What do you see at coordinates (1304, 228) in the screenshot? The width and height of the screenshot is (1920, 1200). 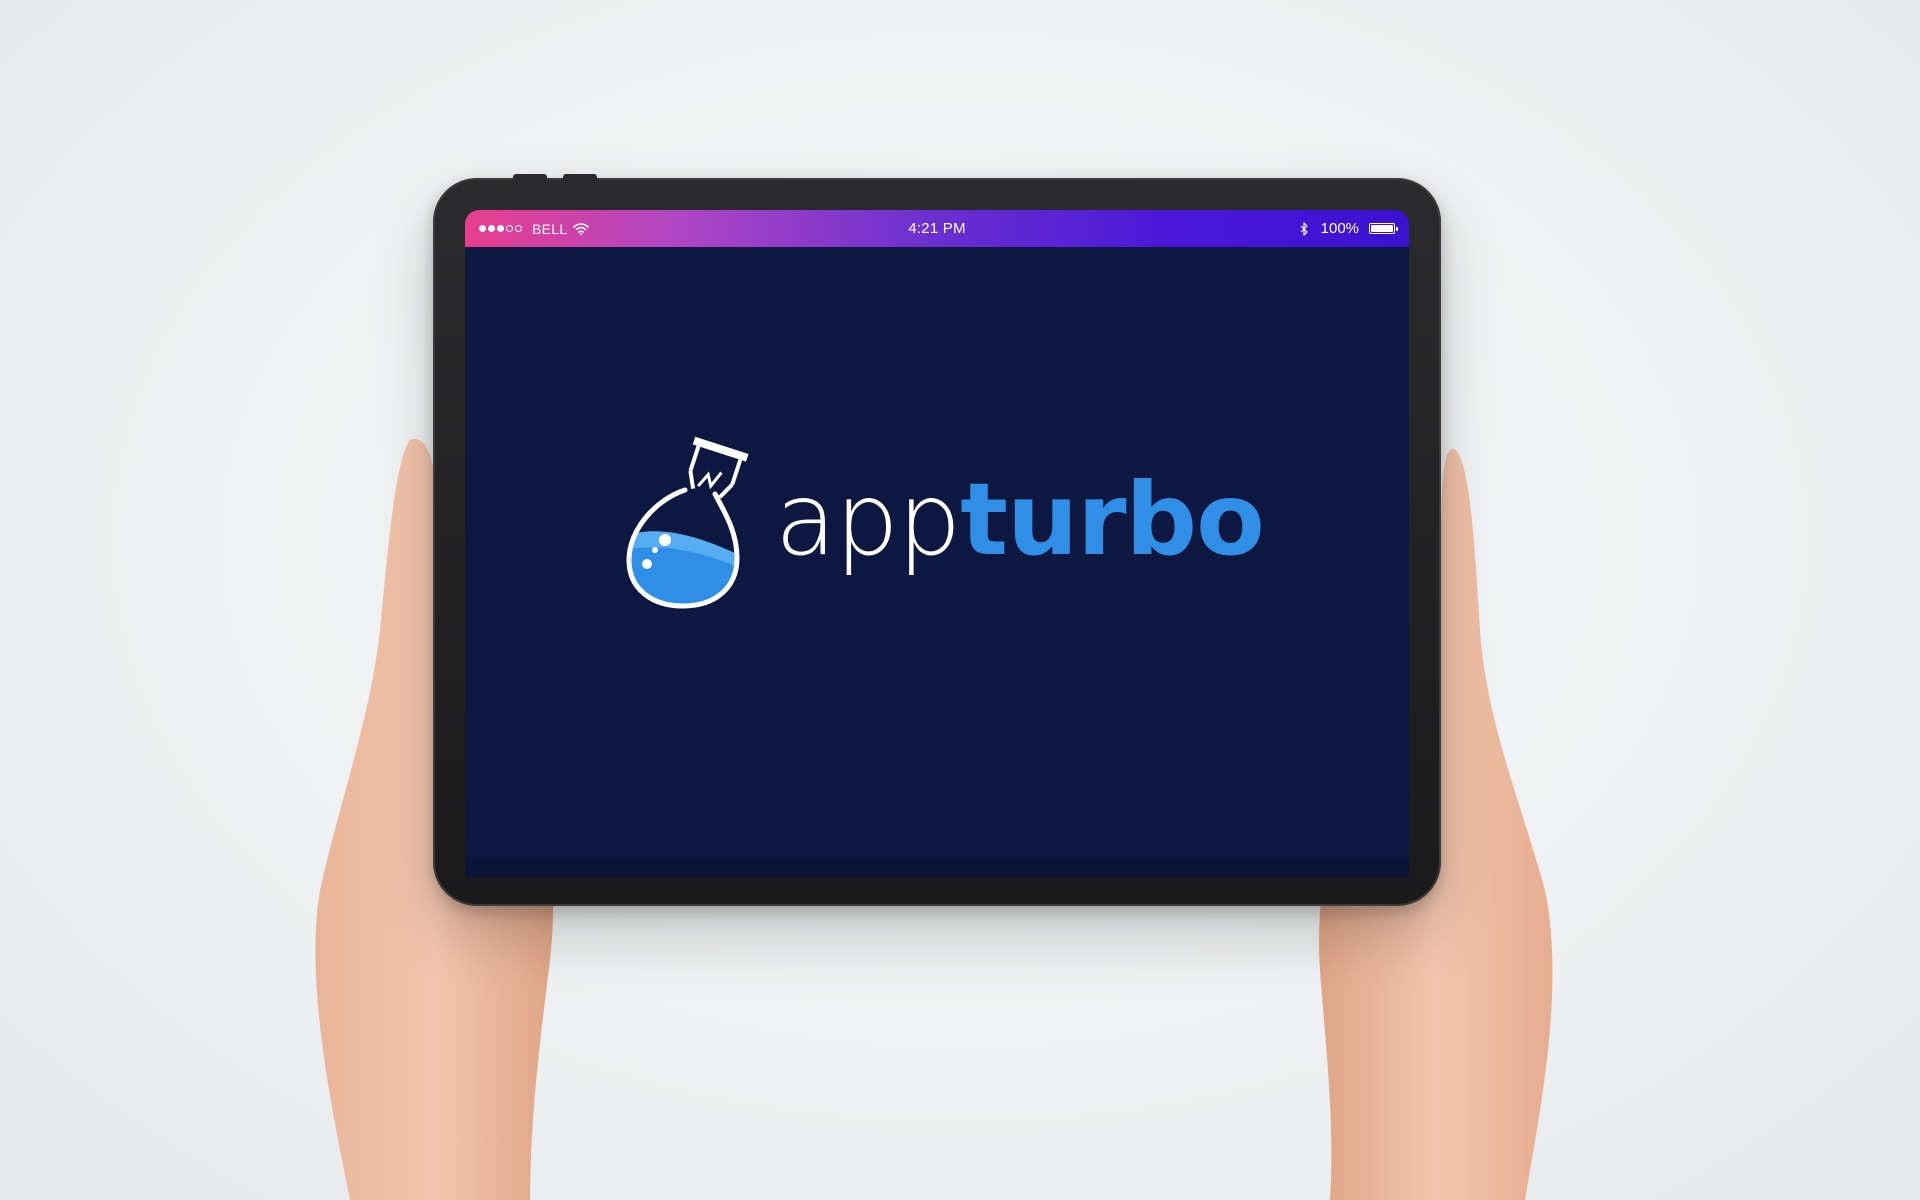 I see `bluetooth-icon` at bounding box center [1304, 228].